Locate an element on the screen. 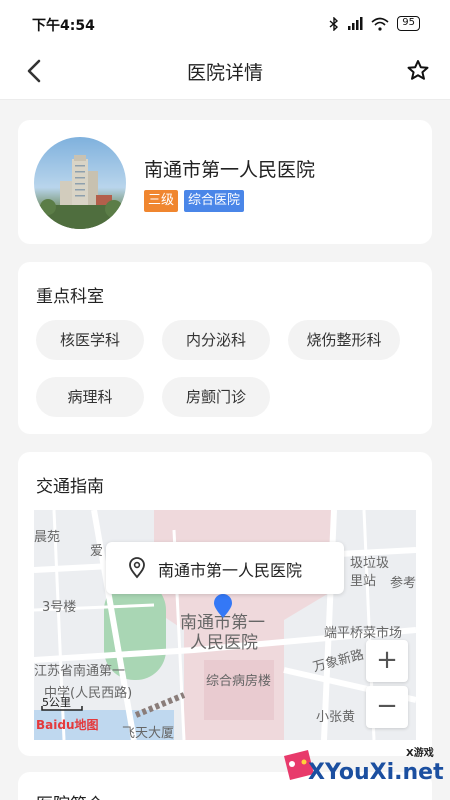 The width and height of the screenshot is (450, 800). map-label: 综合病房楼 is located at coordinates (239, 681).